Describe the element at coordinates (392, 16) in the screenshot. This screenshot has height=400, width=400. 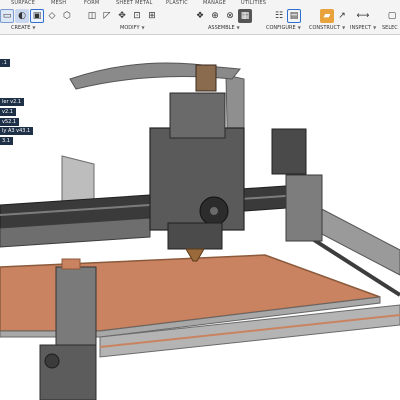
I see `select-icon: ▢` at that location.